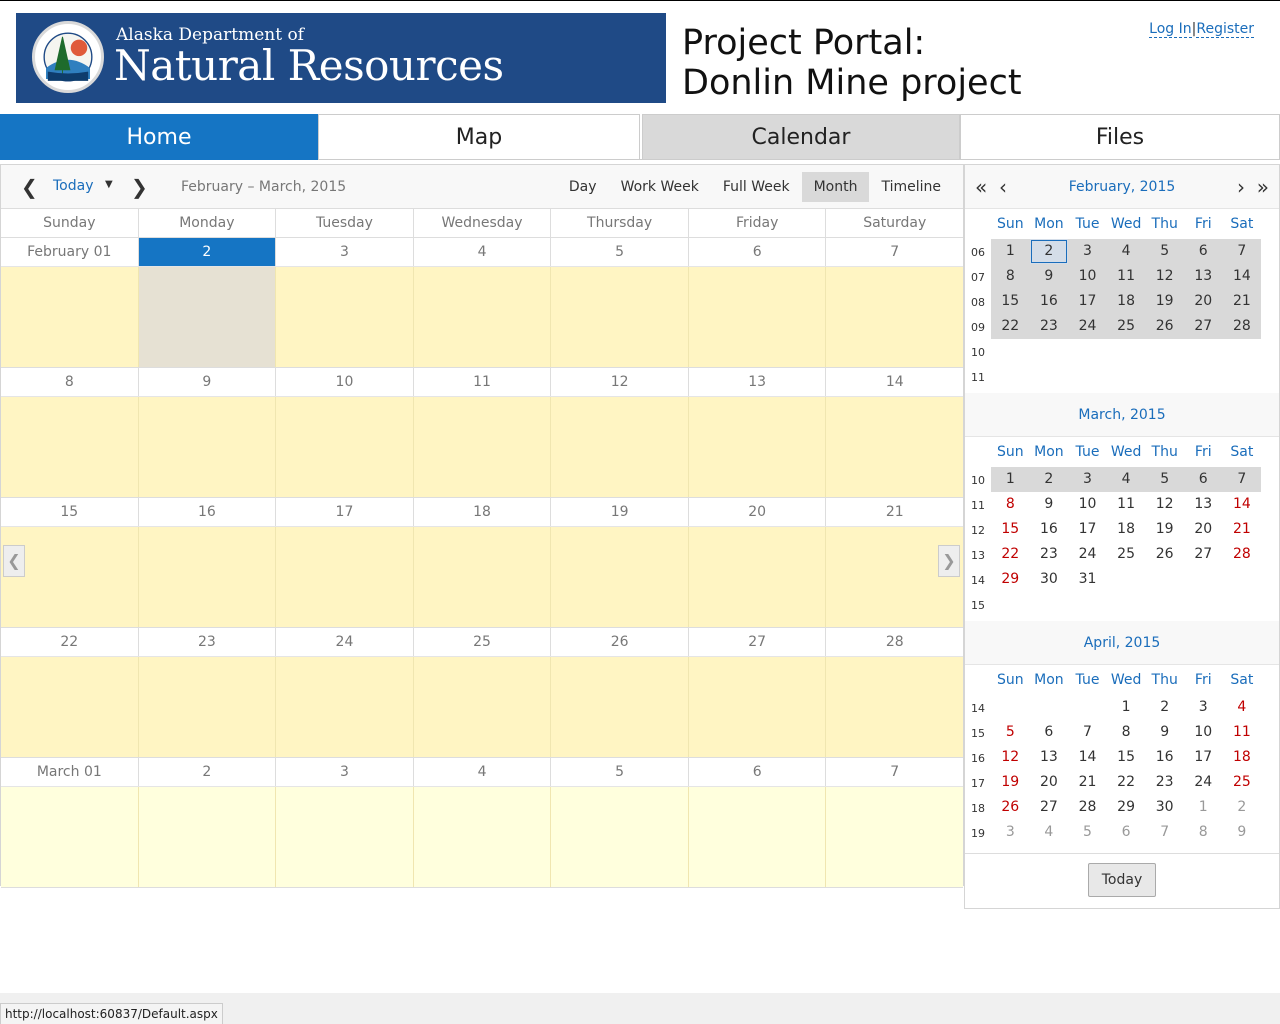  I want to click on date-header: 13, so click(757, 382).